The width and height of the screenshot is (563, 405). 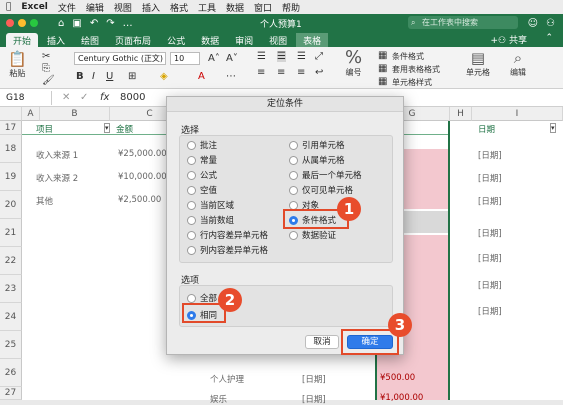 What do you see at coordinates (164, 76) in the screenshot?
I see `fill-color-icon: ◈` at bounding box center [164, 76].